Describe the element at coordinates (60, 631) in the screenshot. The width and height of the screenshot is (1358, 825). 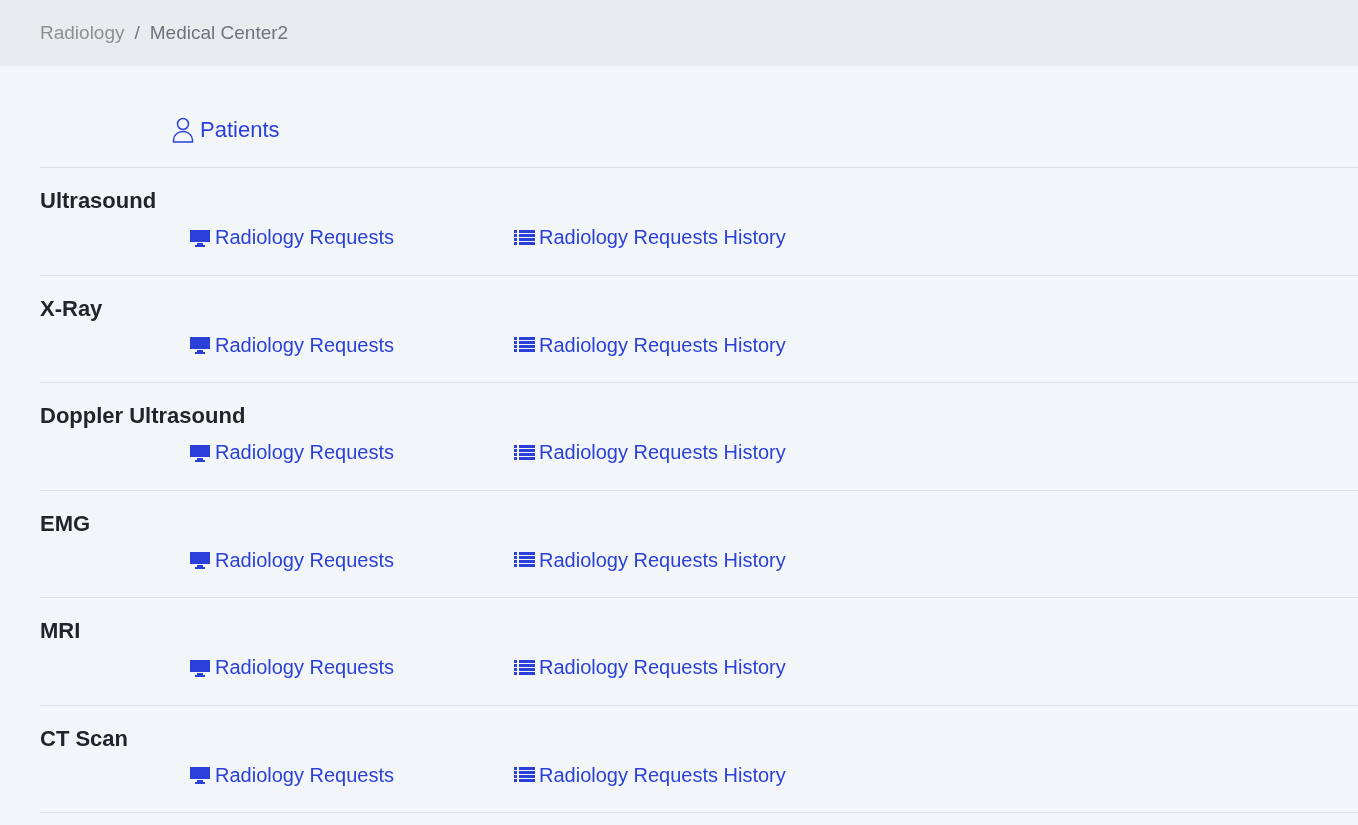
I see `section-title: MRI` at that location.